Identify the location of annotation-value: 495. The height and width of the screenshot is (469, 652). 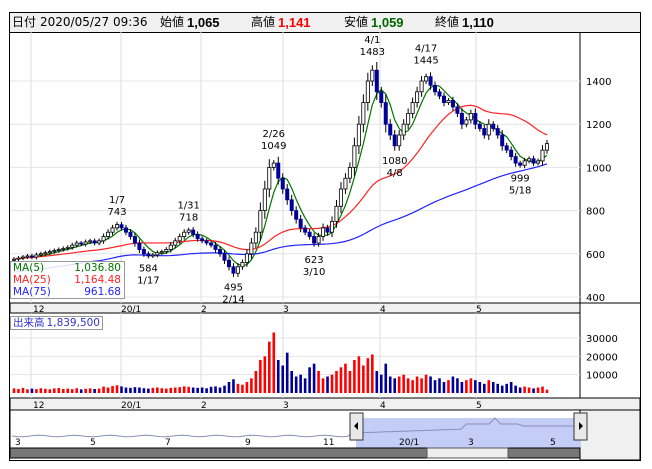
(233, 287).